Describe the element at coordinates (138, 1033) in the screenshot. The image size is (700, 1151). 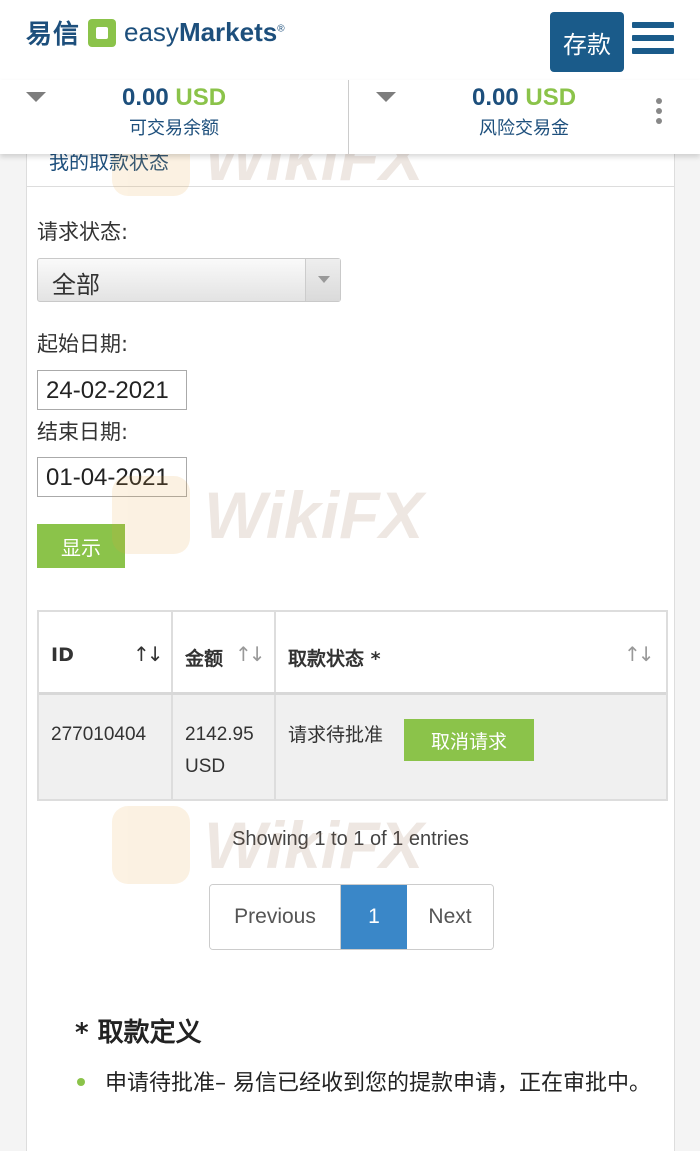
I see `definitions-title: * 取款定义` at that location.